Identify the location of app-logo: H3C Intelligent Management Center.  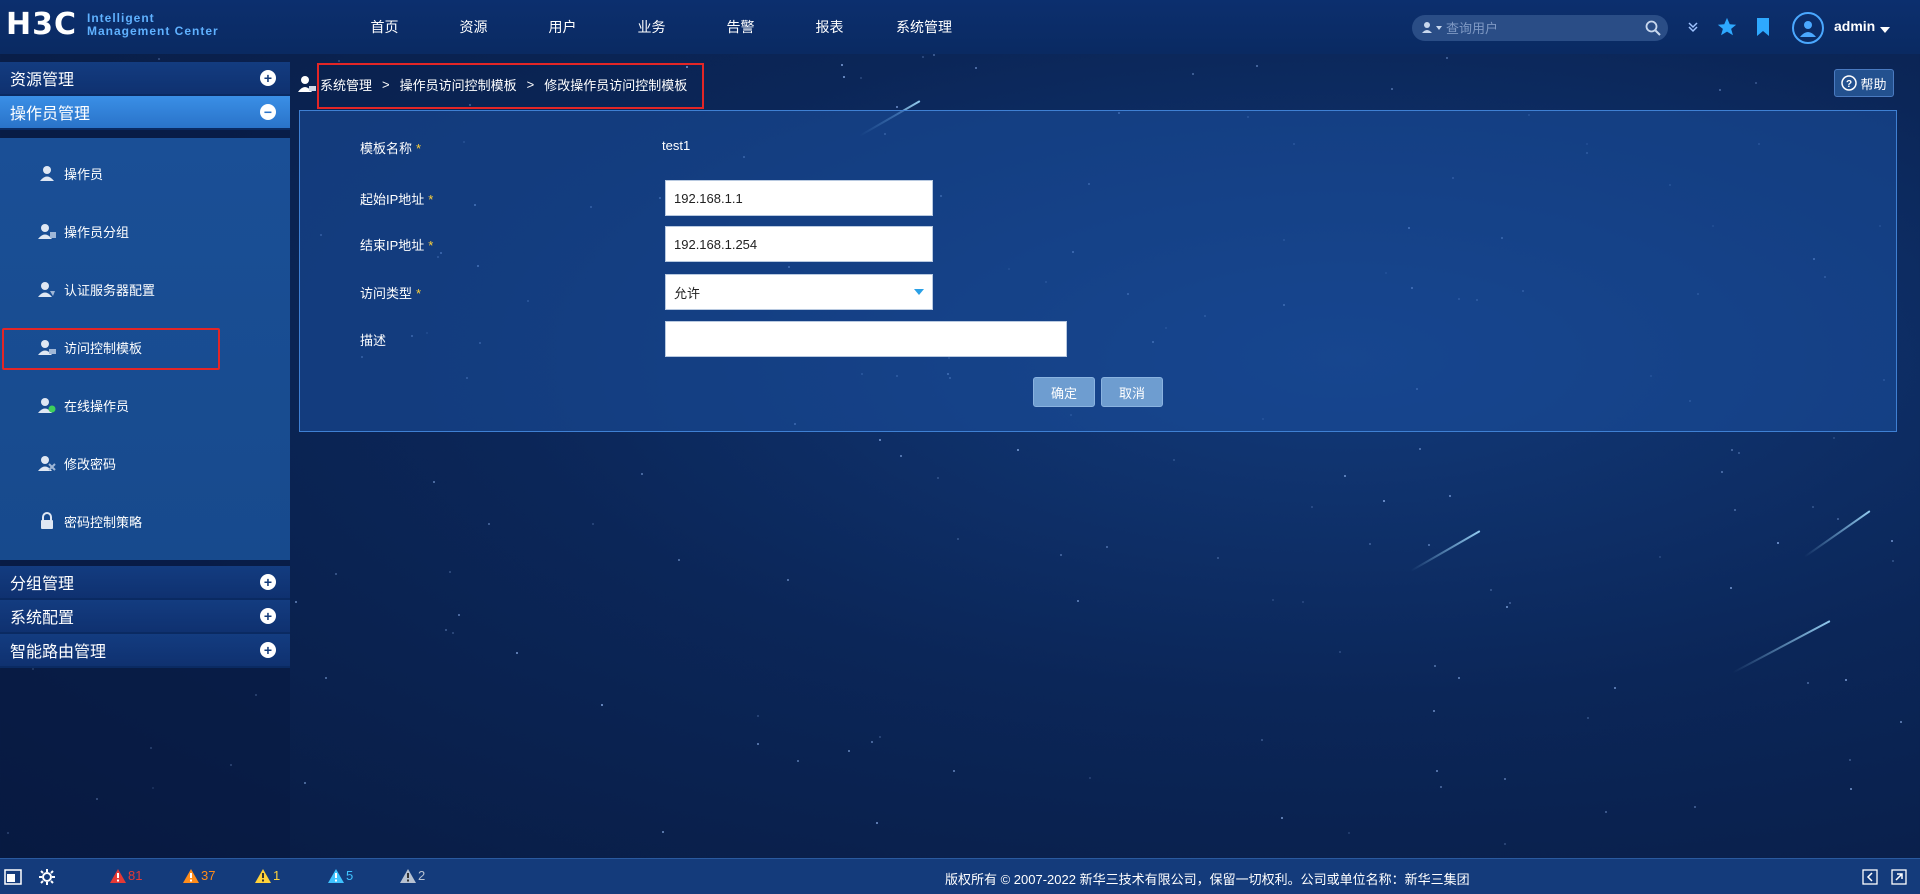
(112, 25).